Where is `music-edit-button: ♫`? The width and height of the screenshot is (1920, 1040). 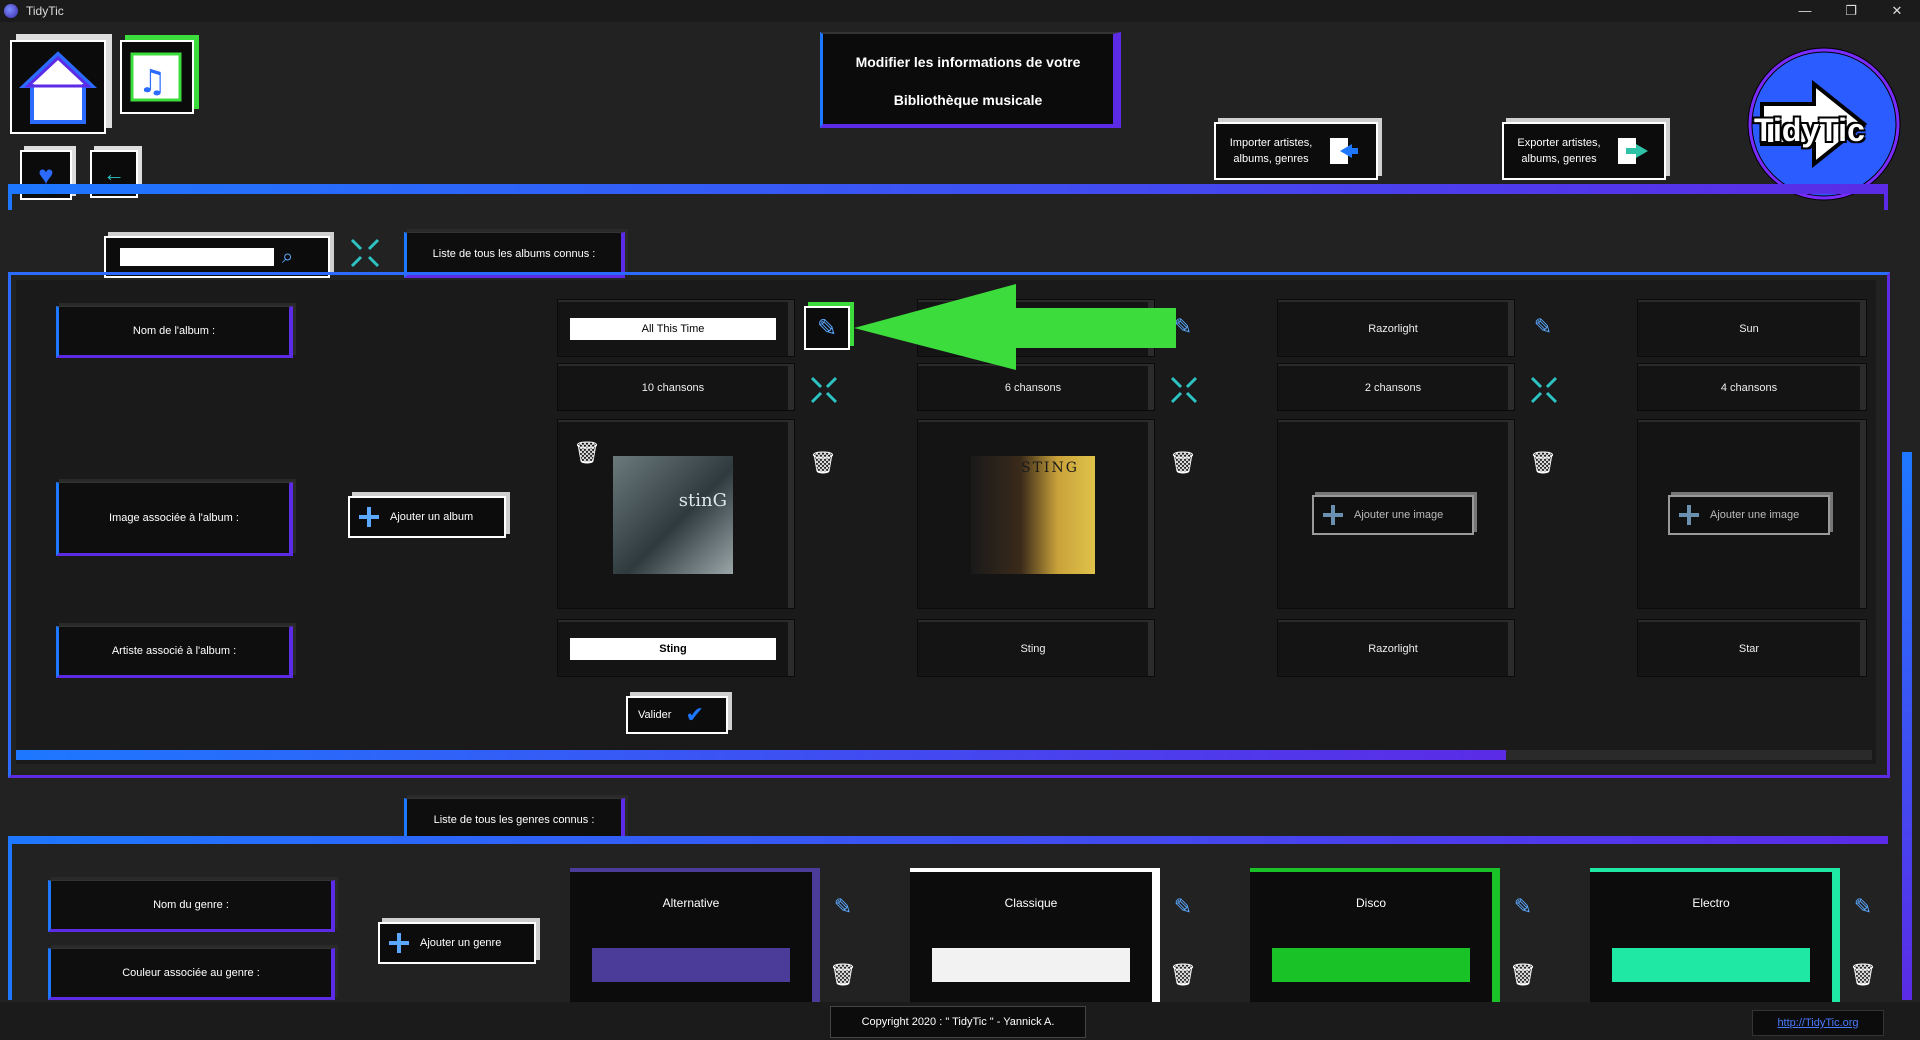
music-edit-button: ♫ is located at coordinates (157, 77).